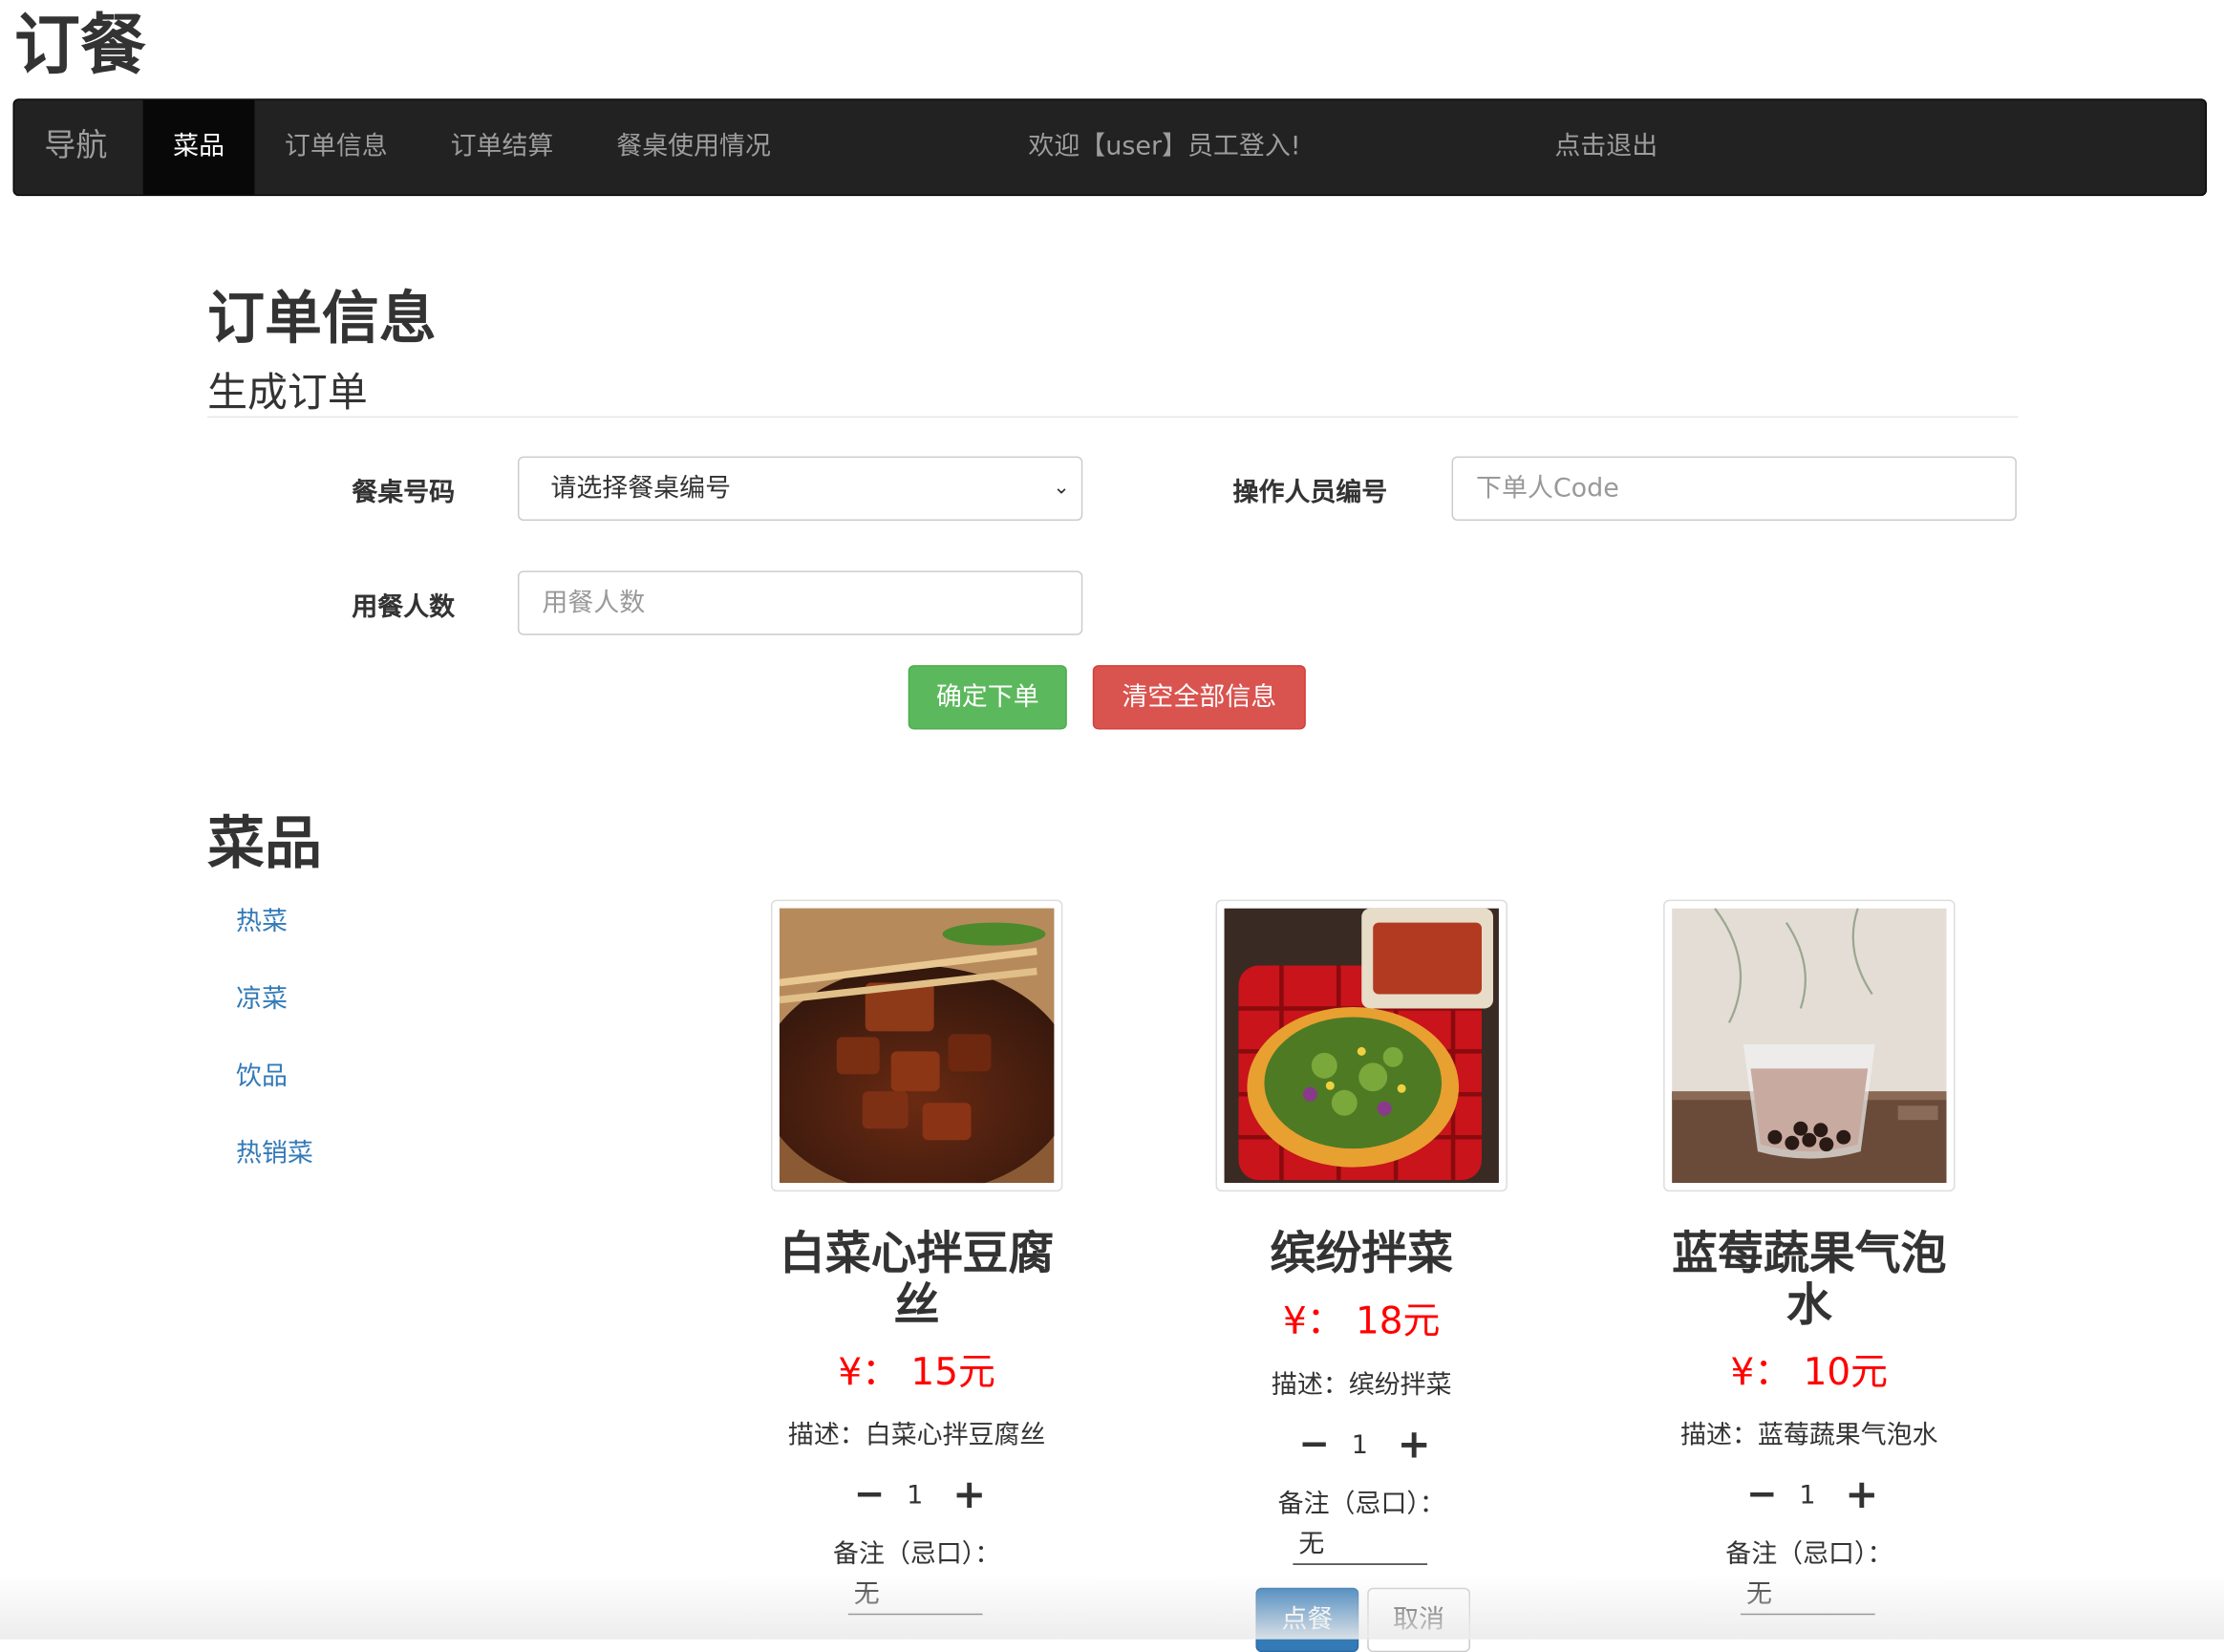 The height and width of the screenshot is (1652, 2224). I want to click on dish-name: 白菜心拌豆腐丝, so click(917, 1279).